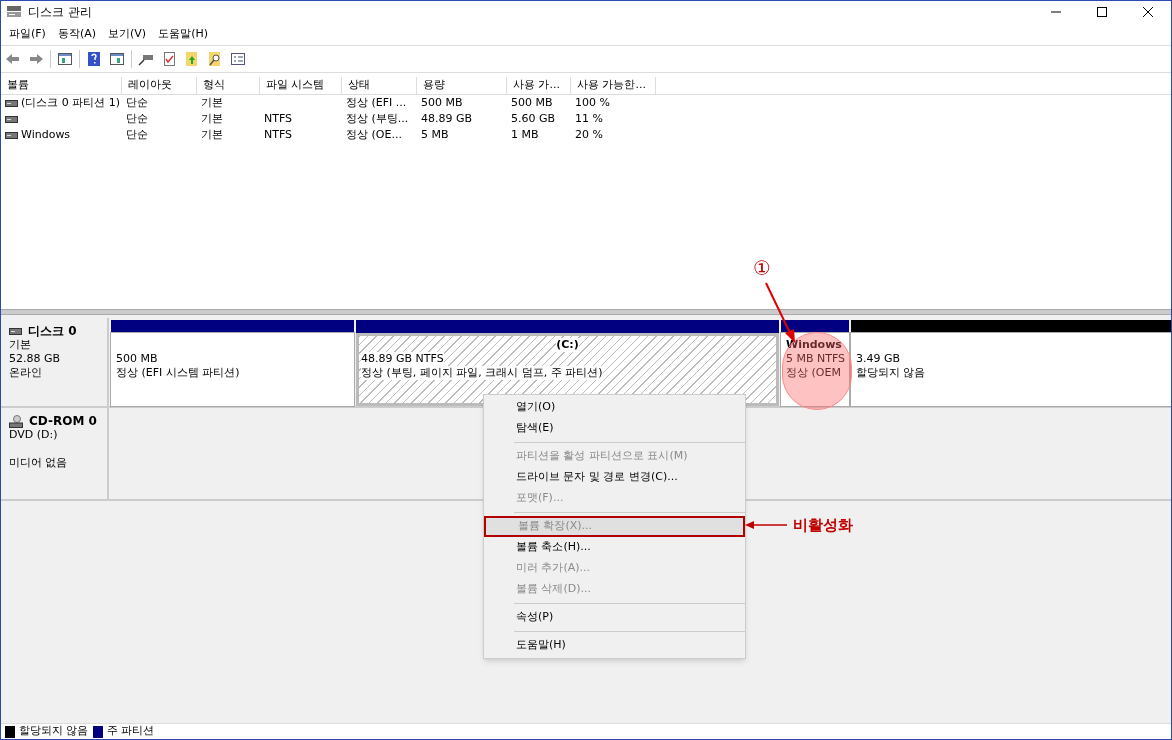 The image size is (1172, 740). What do you see at coordinates (815, 363) in the screenshot?
I see `partition-block: Windows 5 MB NTFS 정상 (OEM` at bounding box center [815, 363].